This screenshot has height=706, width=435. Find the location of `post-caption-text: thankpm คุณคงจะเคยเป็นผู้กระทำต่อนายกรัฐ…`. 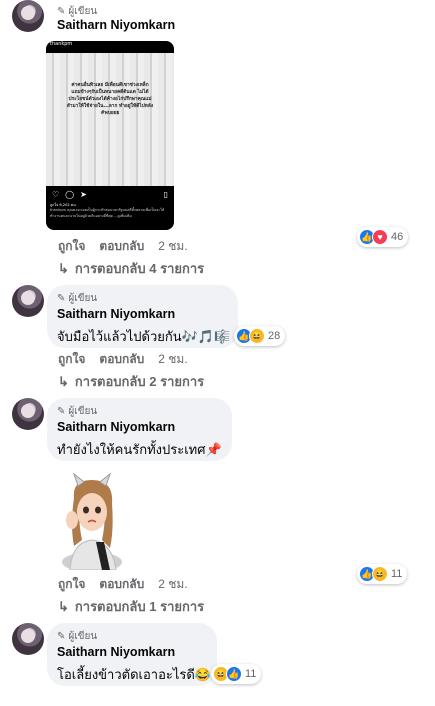

post-caption-text: thankpm คุณคงจะเคยเป็นผู้กระทำต่อนายกรัฐ… is located at coordinates (107, 213).